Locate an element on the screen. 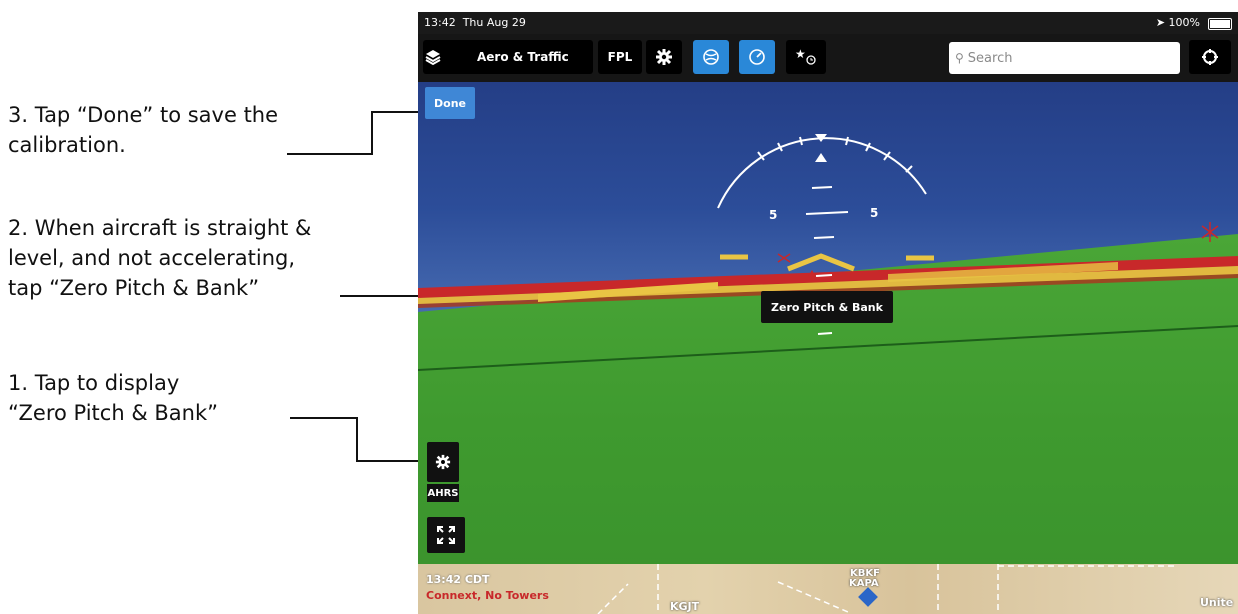  fpl-label: FPL is located at coordinates (620, 57).